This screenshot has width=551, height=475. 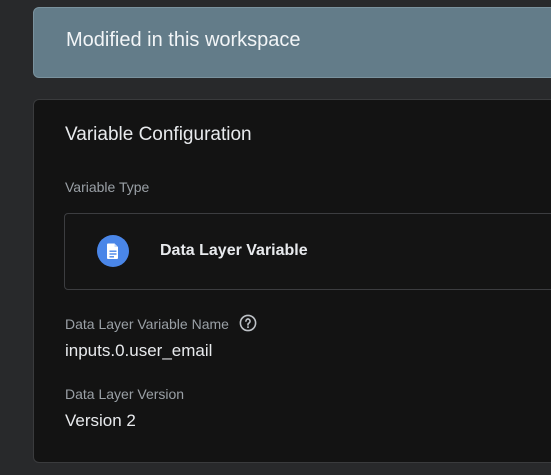 What do you see at coordinates (147, 324) in the screenshot?
I see `field-label-text: Data Layer Variable Name` at bounding box center [147, 324].